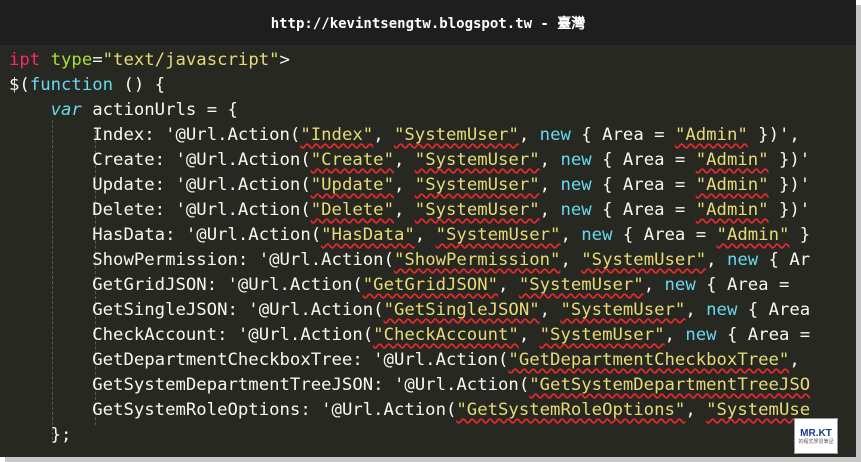 This screenshot has height=462, width=861. Describe the element at coordinates (144, 110) in the screenshot. I see `code-line-var: var actionUrls = {` at that location.